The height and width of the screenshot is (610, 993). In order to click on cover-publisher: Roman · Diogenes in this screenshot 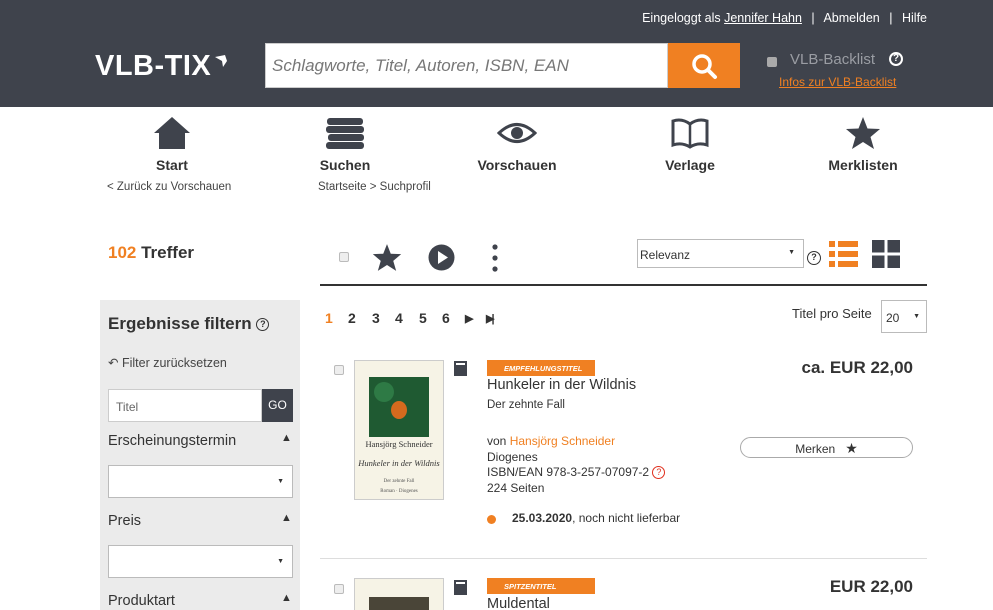, I will do `click(399, 491)`.